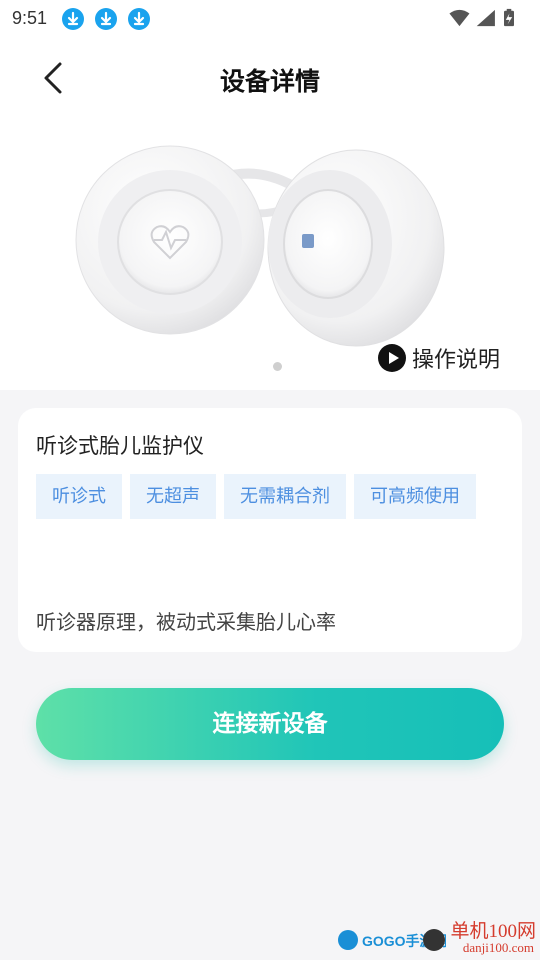  I want to click on feature-tag: 无超声, so click(173, 496).